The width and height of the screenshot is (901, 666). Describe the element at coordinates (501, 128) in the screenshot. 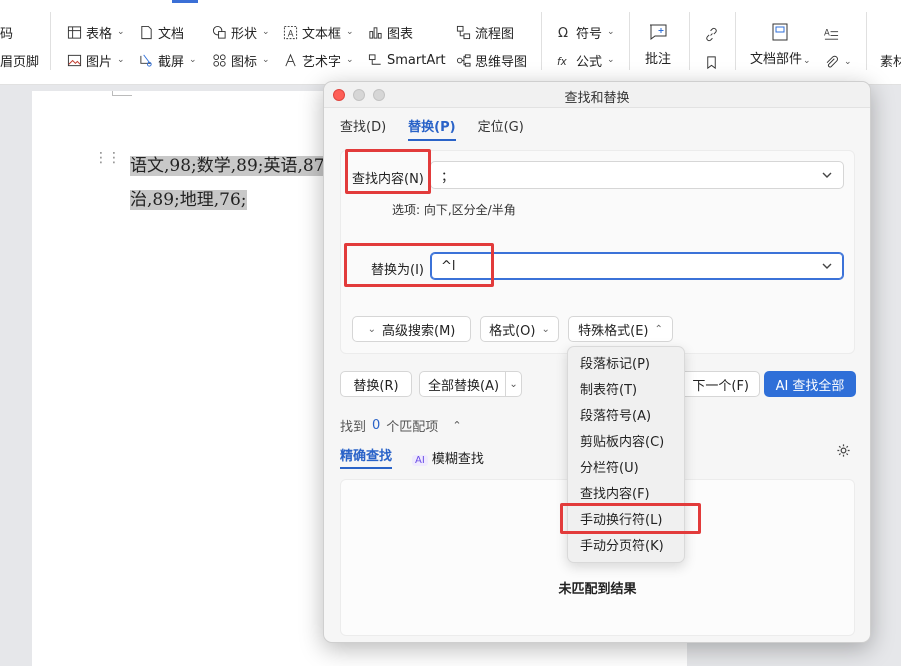

I see `tab-goto: 定位(G)` at that location.